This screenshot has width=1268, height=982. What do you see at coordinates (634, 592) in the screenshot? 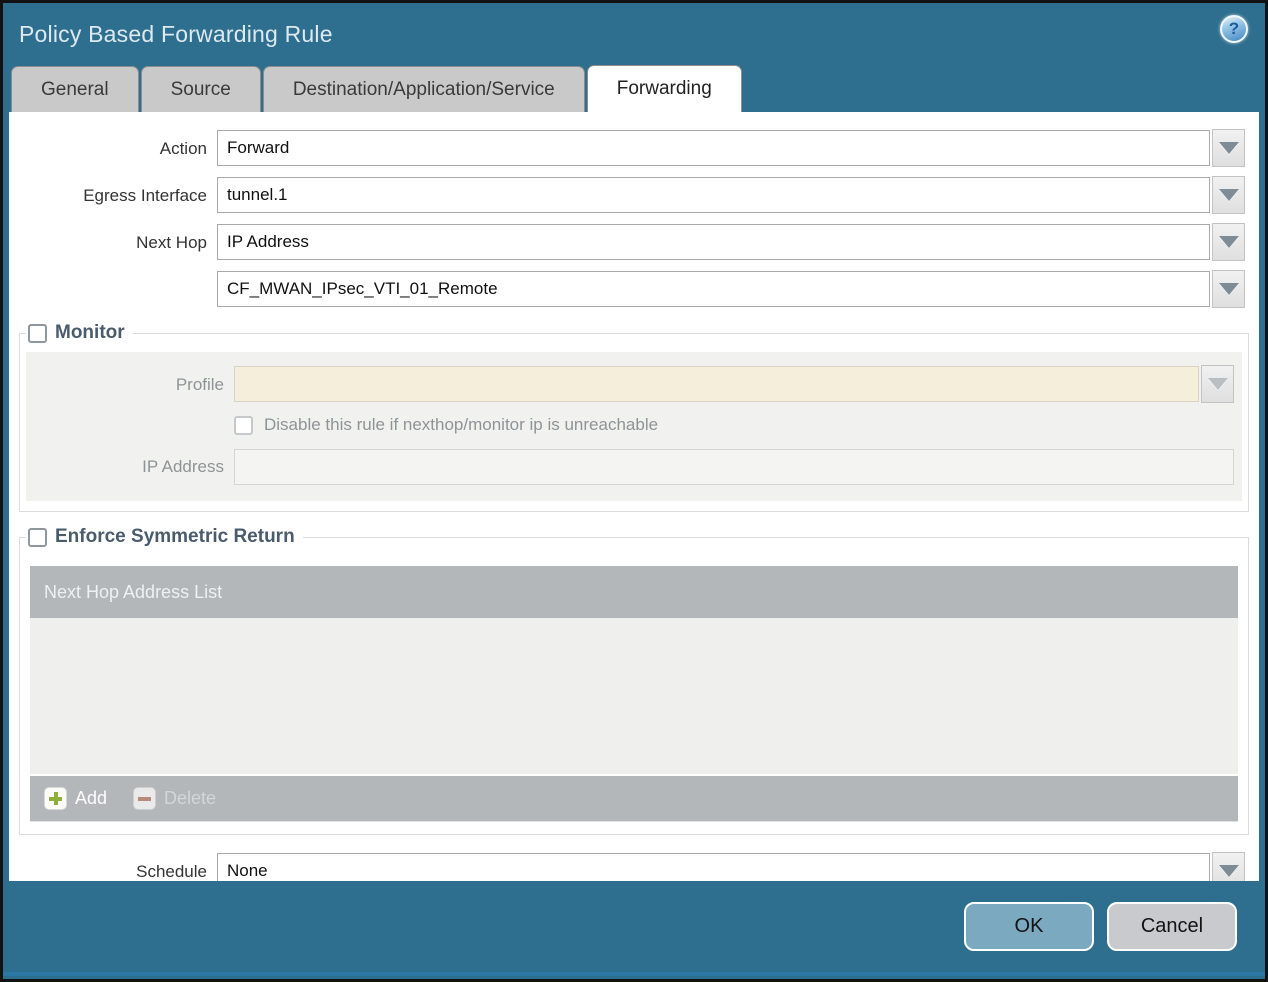
I see `next-hop-address-list-header: Next Hop Address List` at bounding box center [634, 592].